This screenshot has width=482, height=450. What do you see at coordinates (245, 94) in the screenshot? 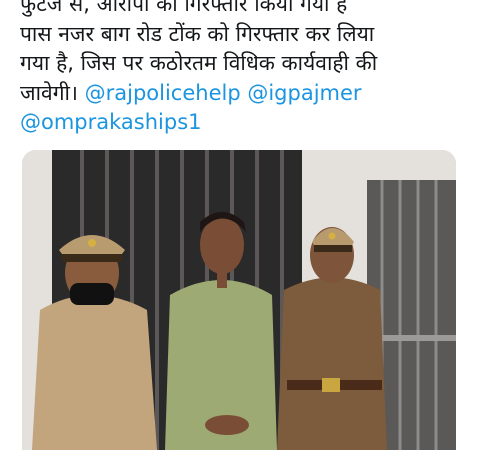
I see `tweet-line-4: जावेगी। @rajpolicehelp @igpajmer` at bounding box center [245, 94].